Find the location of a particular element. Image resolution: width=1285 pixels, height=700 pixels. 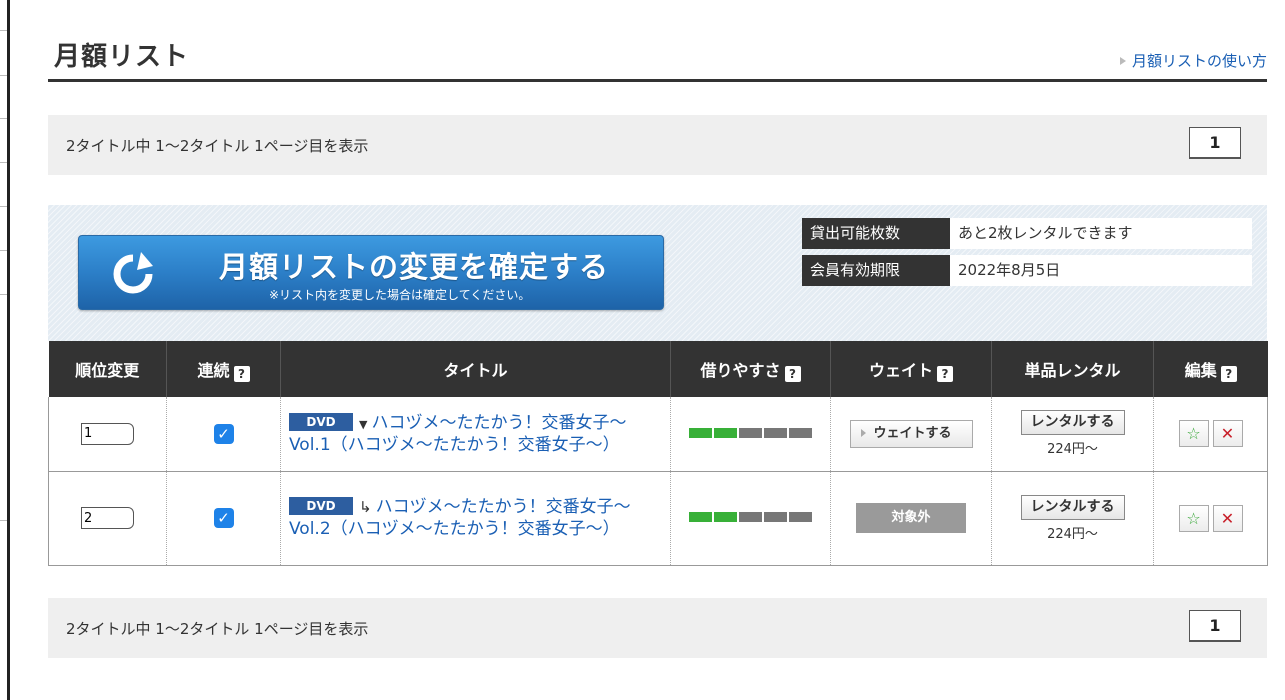

header-availability: 借りやすさ? is located at coordinates (750, 369).